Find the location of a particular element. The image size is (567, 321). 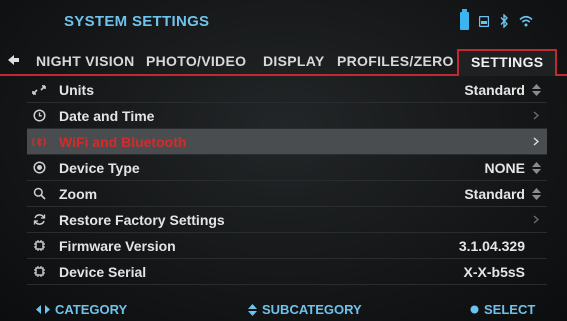

subcategory-hint: SUBCATEGORY is located at coordinates (305, 309).